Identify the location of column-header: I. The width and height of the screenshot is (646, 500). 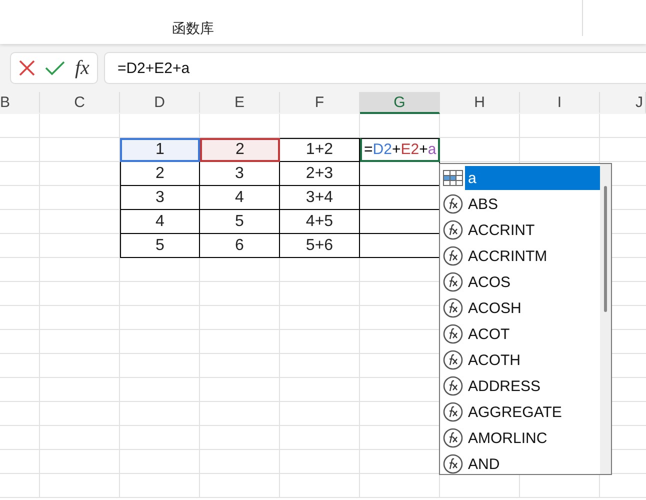
(560, 103).